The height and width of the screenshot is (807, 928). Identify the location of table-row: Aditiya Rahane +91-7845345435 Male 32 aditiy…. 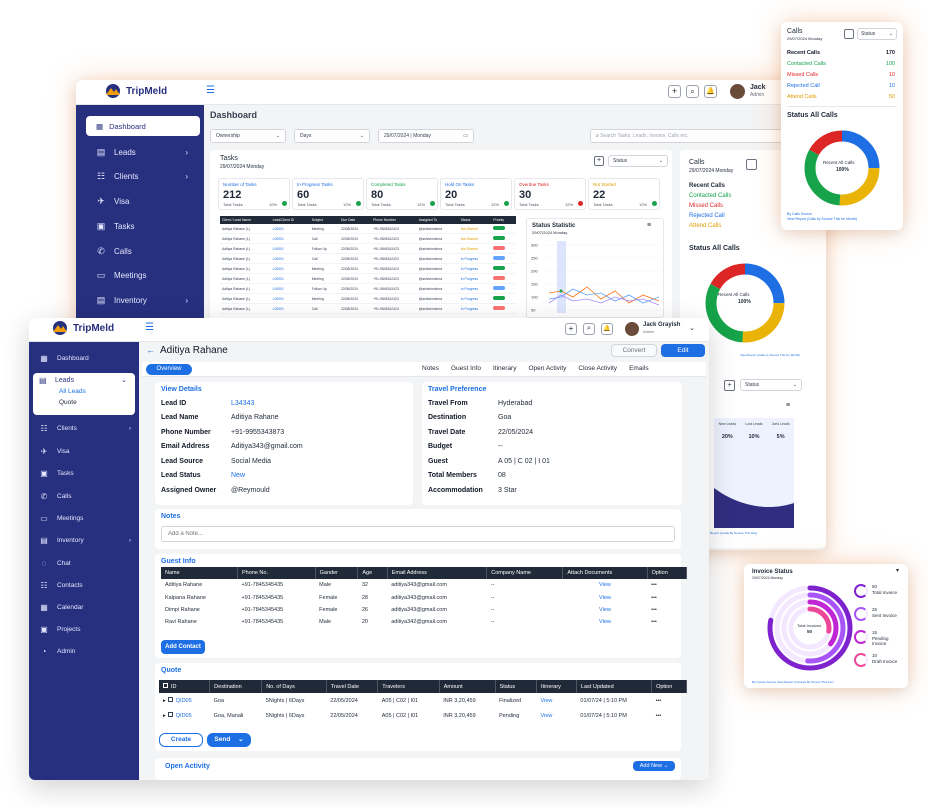
(424, 585).